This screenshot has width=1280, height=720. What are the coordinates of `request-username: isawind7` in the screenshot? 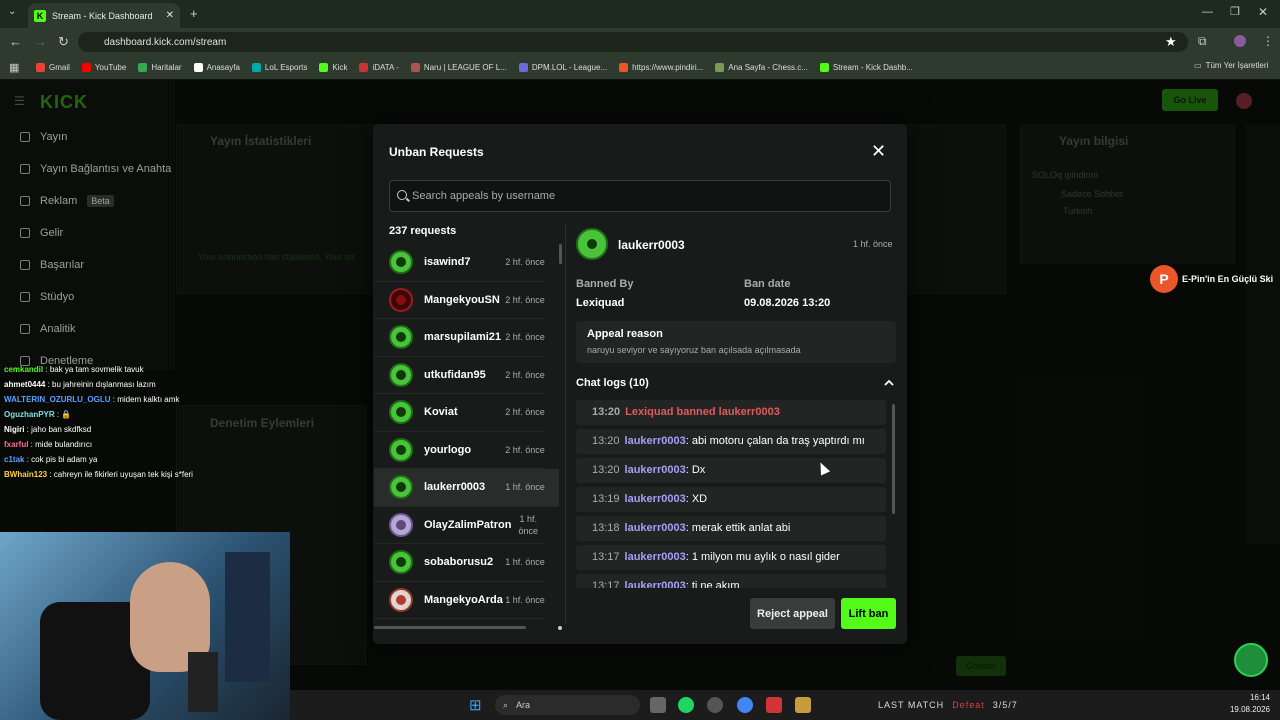 It's located at (447, 262).